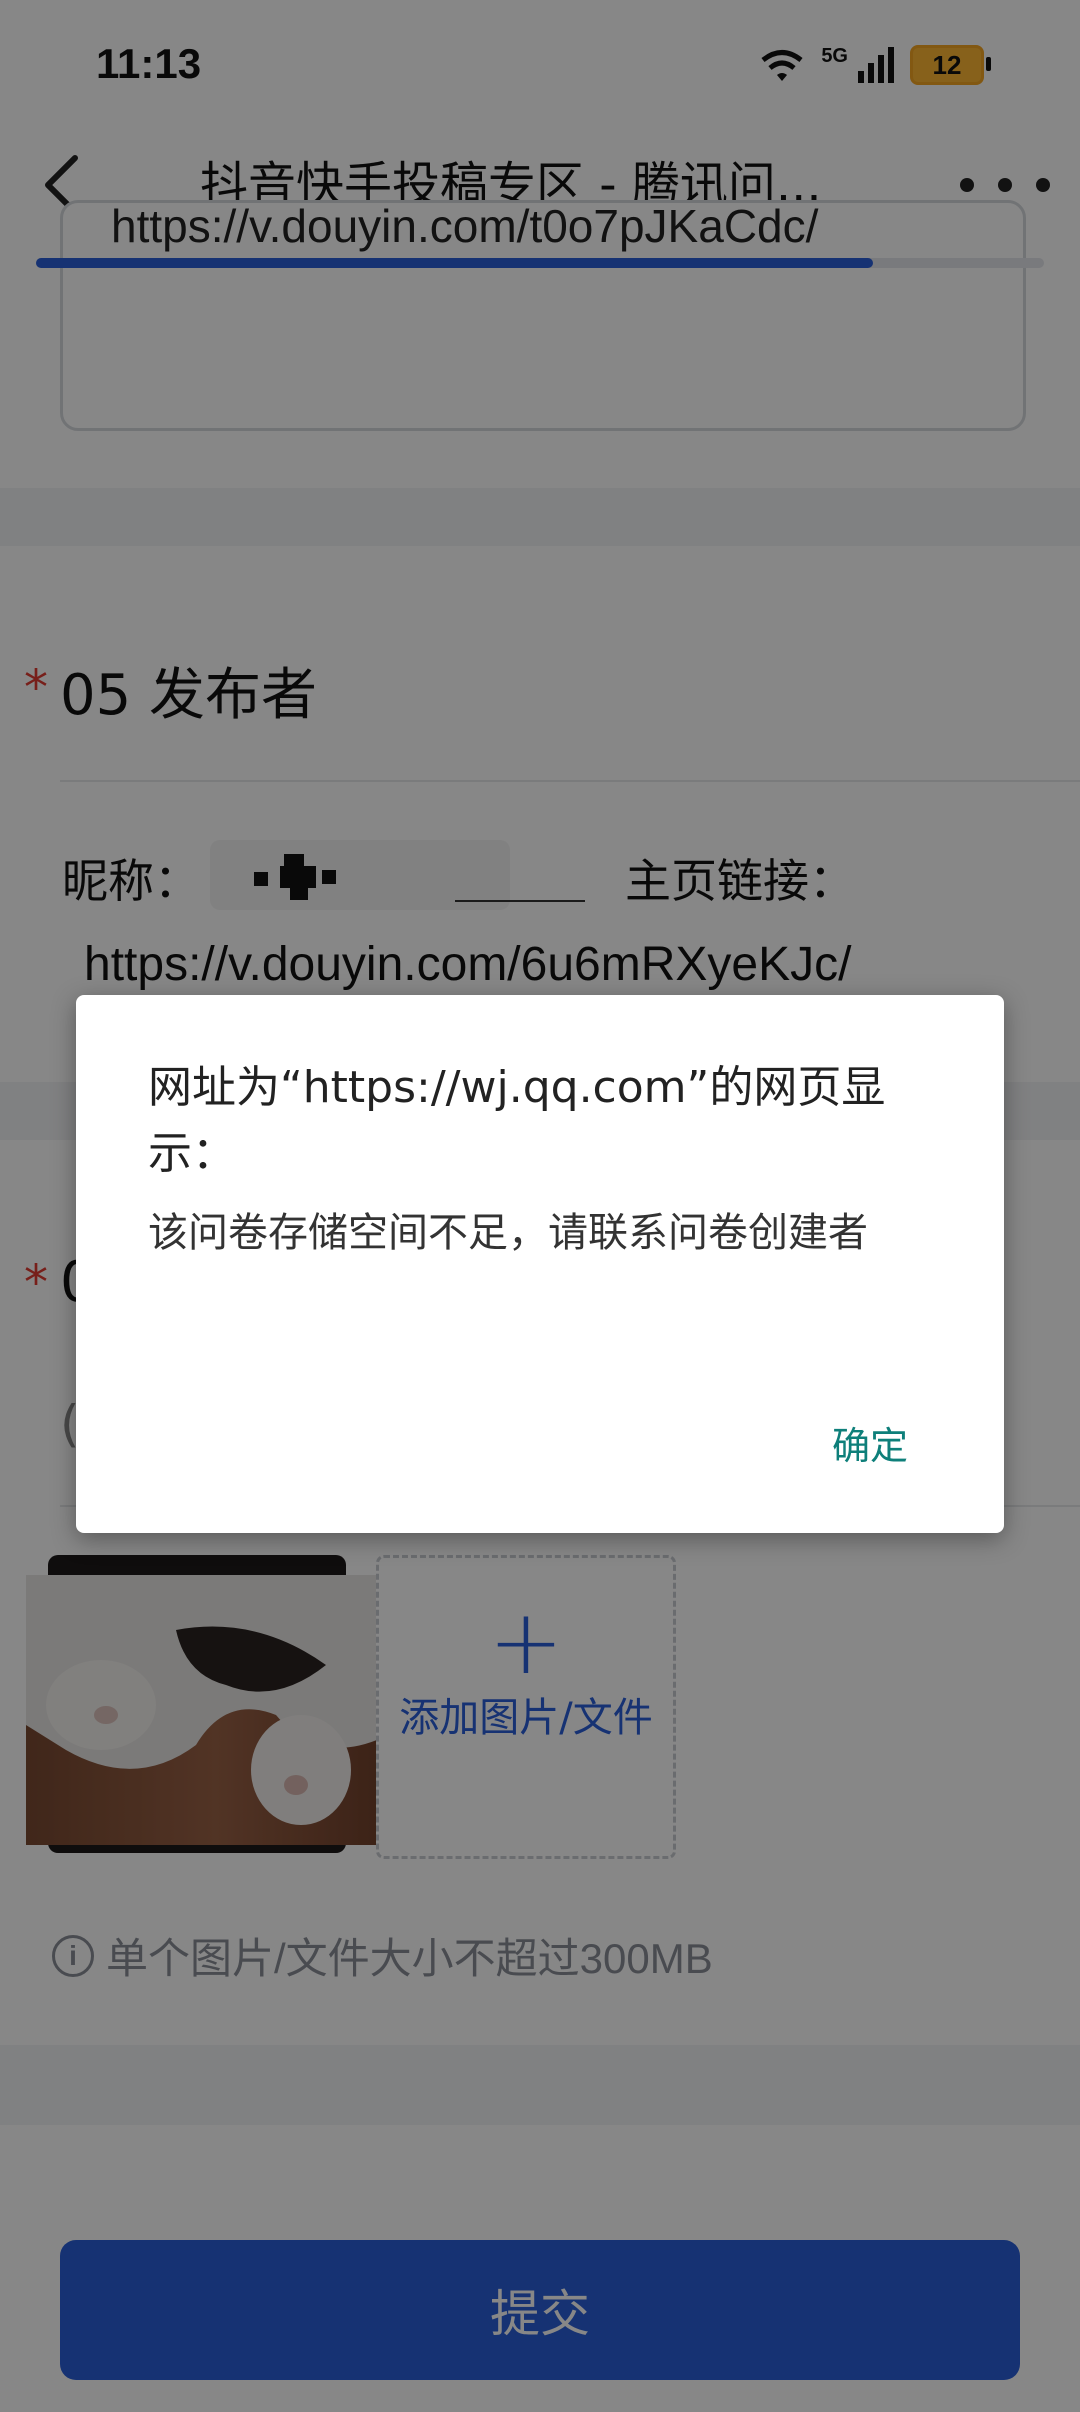 The image size is (1080, 2412). Describe the element at coordinates (508, 1233) in the screenshot. I see `dialog-message: 该问卷存储空间不足，请联系问卷创建者` at that location.